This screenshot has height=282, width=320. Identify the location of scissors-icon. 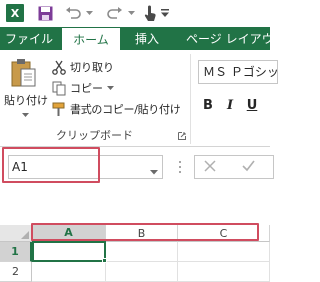
(61, 67).